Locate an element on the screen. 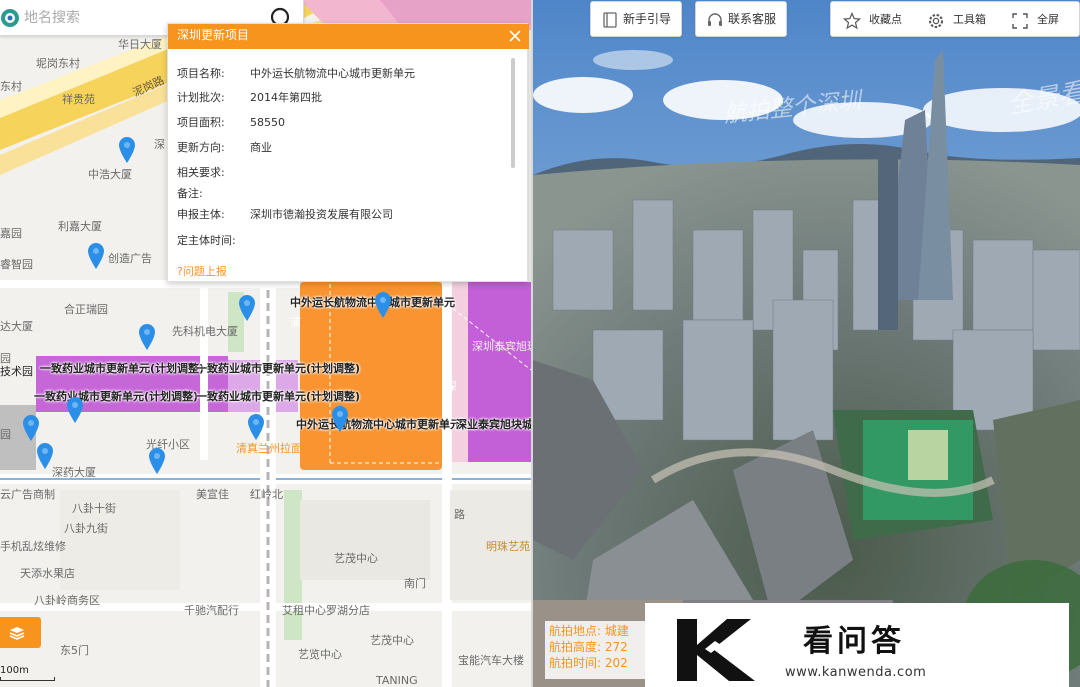  map-label: 技术园 is located at coordinates (16, 371).